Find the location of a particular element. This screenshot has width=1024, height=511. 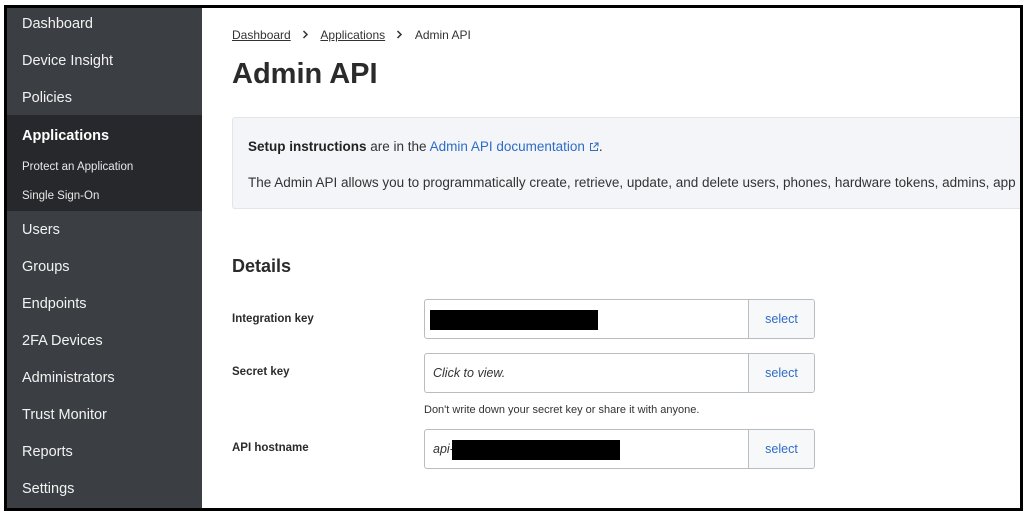

breadcrumb-current: Admin API is located at coordinates (442, 35).